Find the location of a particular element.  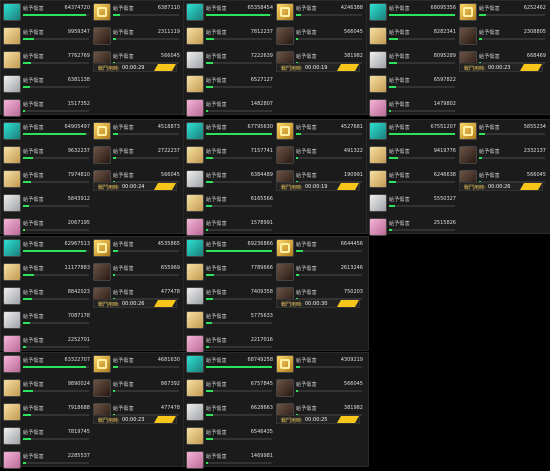

damage-row: 給予傷害 6527127 is located at coordinates (231, 85).